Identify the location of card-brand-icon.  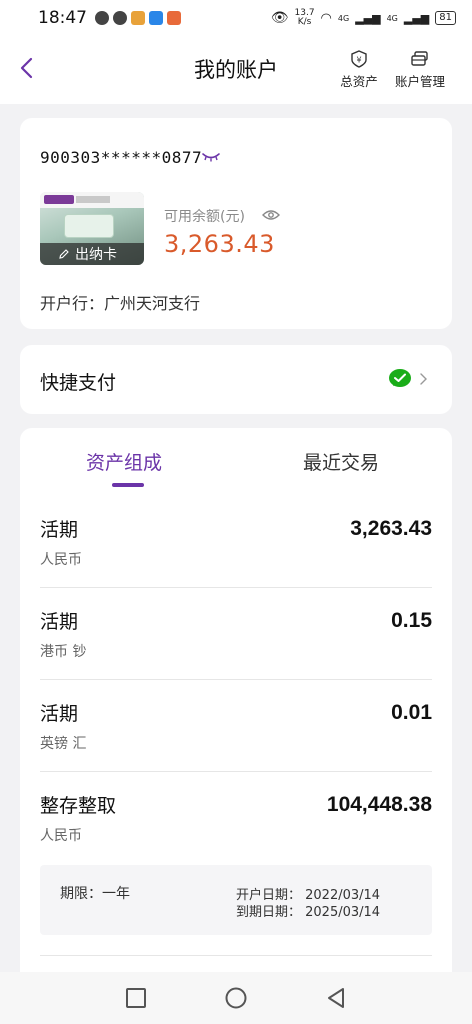
(93, 199).